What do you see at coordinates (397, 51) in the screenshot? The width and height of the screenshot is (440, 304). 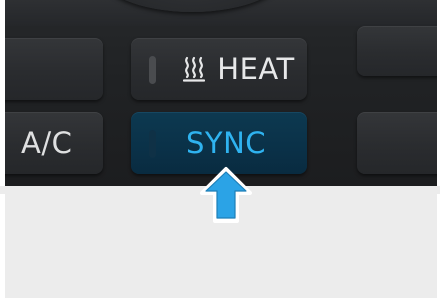 I see `right-top-button` at bounding box center [397, 51].